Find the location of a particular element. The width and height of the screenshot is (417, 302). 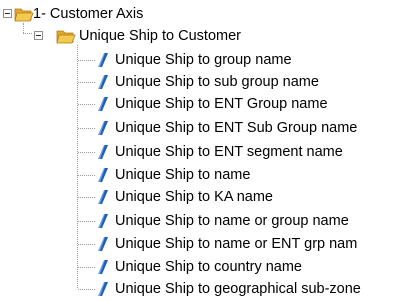

tree-item-row: Unique Ship to ENT Group name is located at coordinates (208, 104).